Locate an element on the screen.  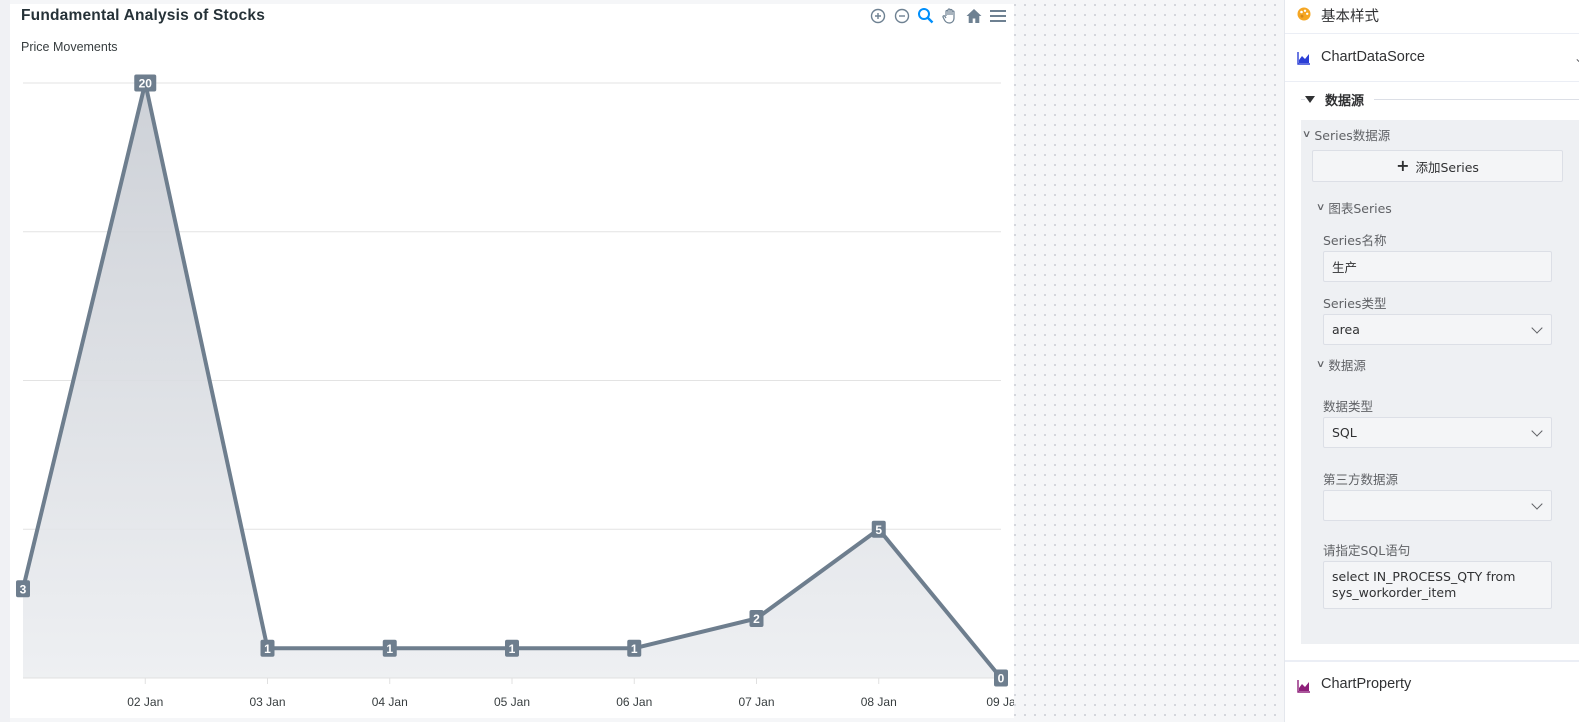
left-strip is located at coordinates (5, 361).